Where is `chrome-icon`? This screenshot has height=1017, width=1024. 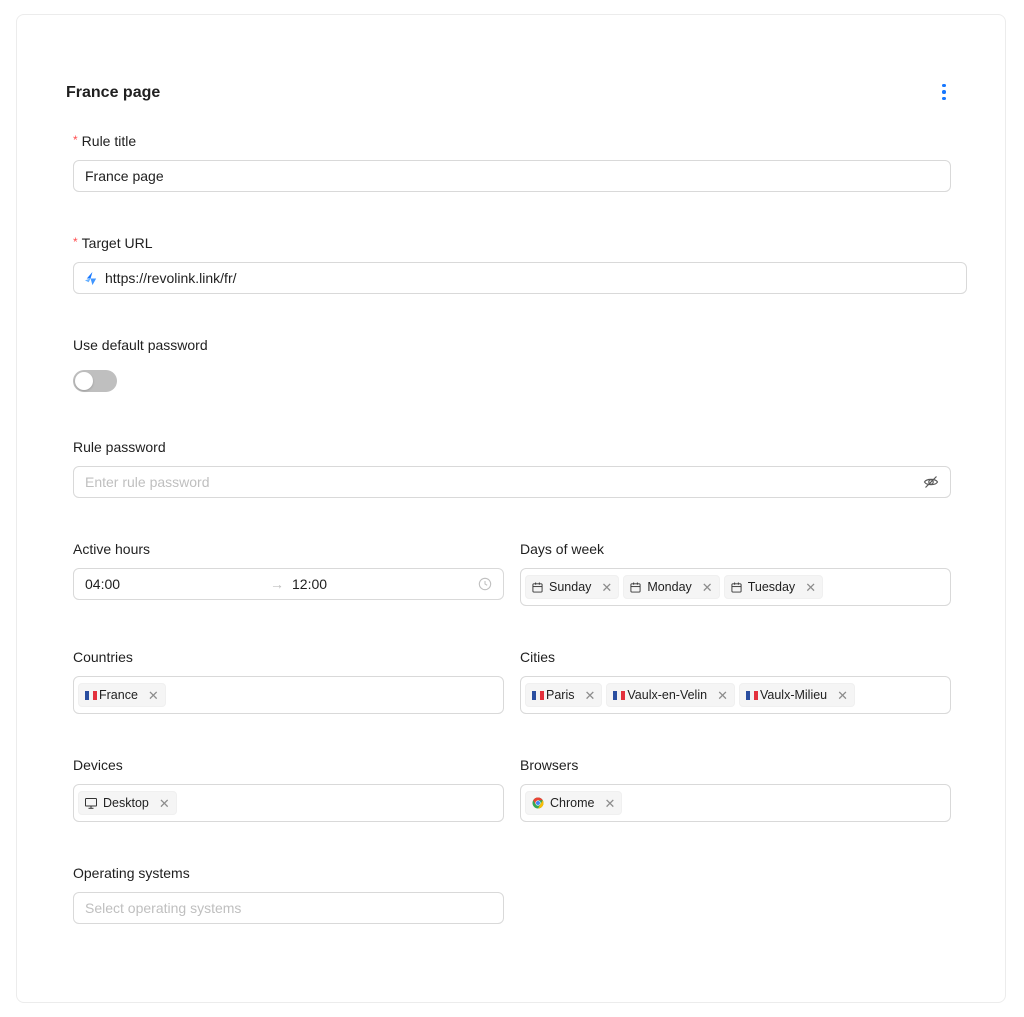 chrome-icon is located at coordinates (538, 803).